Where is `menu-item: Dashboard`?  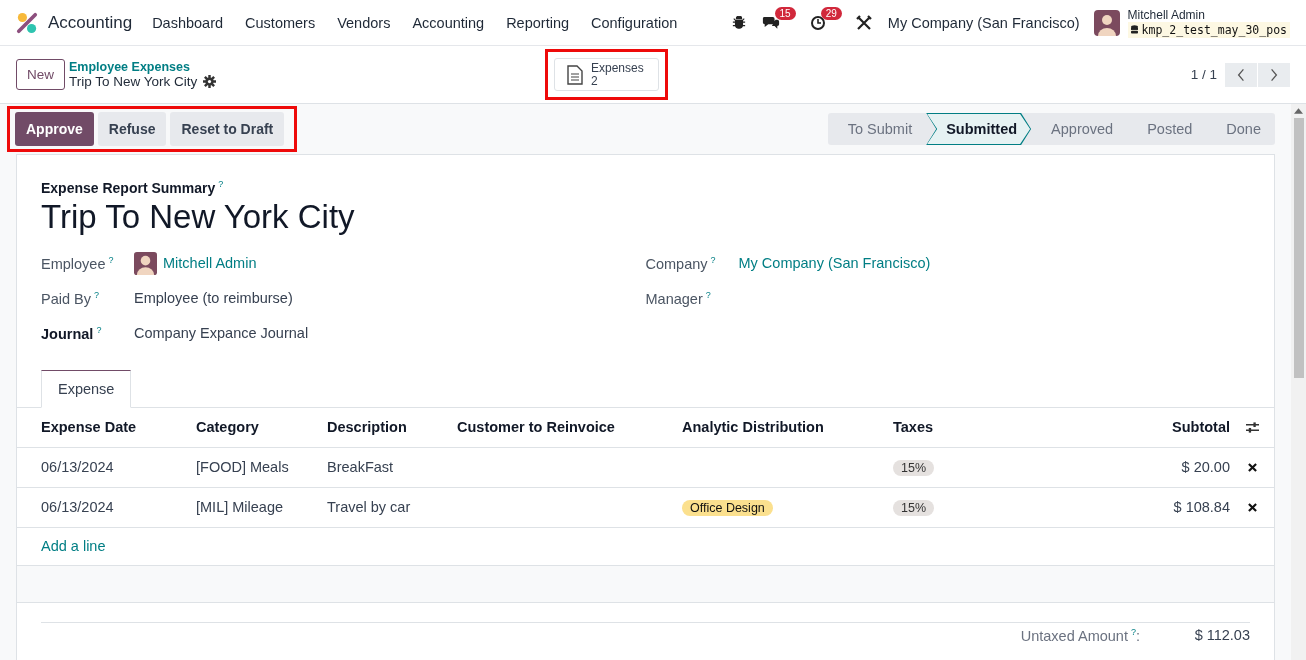
menu-item: Dashboard is located at coordinates (188, 22).